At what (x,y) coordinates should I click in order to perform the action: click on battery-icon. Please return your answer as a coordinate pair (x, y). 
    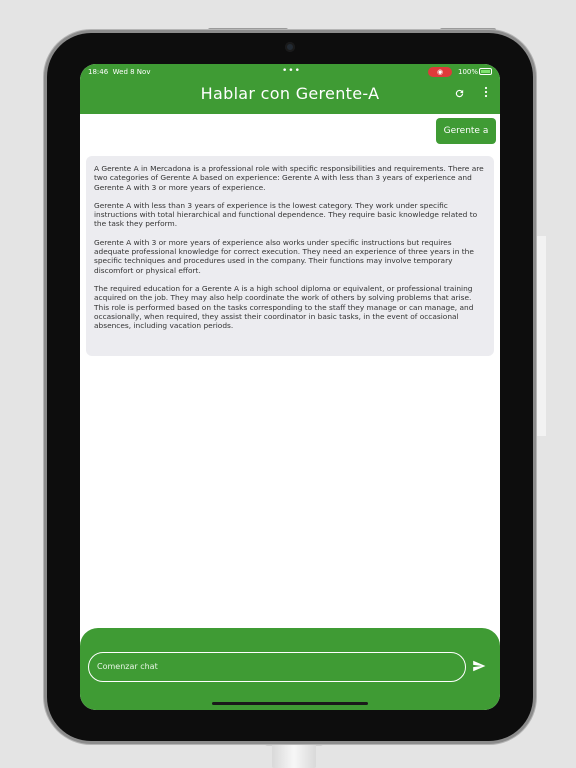
    Looking at the image, I should click on (485, 71).